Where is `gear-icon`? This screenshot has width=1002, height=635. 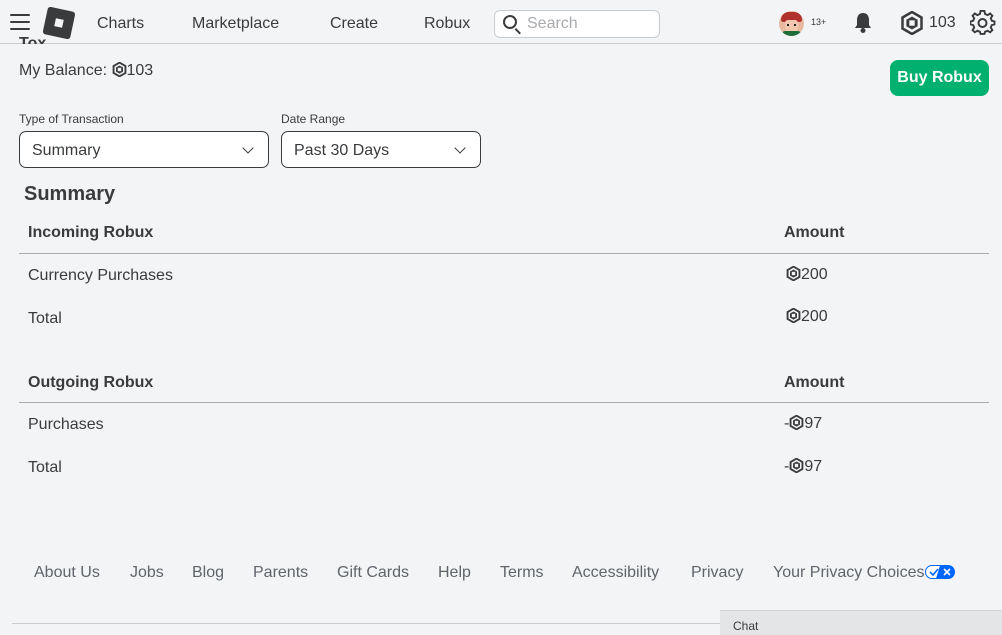
gear-icon is located at coordinates (983, 23).